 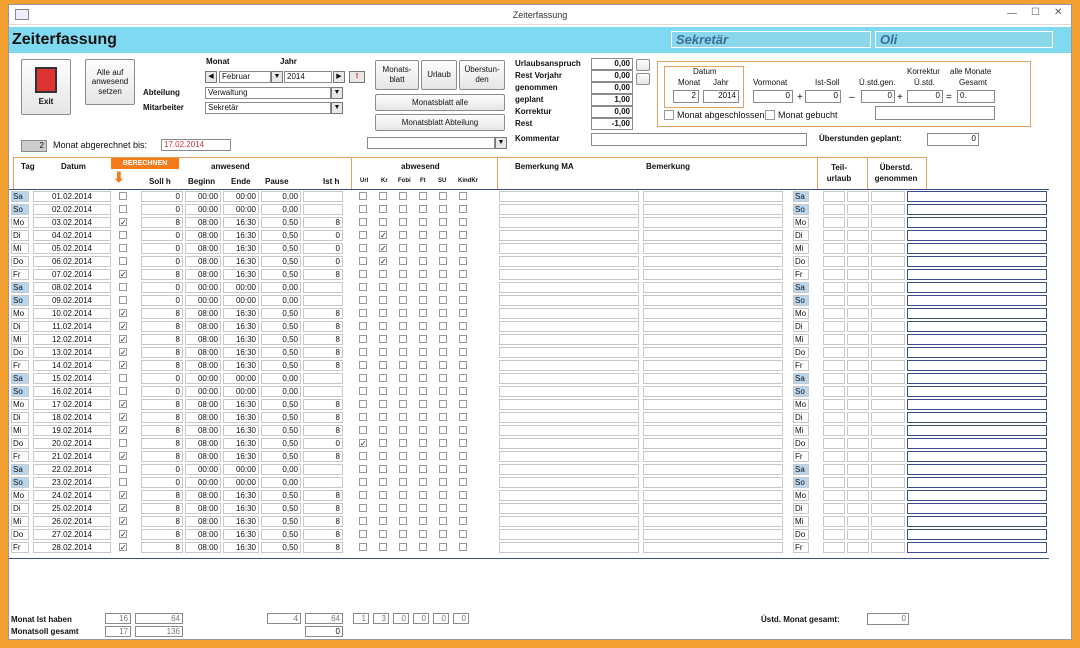 I want to click on table-row: Mo 24.02.2014 ✓ 8 08:00 16:30 0,50 8 Mo, so click(x=529, y=495).